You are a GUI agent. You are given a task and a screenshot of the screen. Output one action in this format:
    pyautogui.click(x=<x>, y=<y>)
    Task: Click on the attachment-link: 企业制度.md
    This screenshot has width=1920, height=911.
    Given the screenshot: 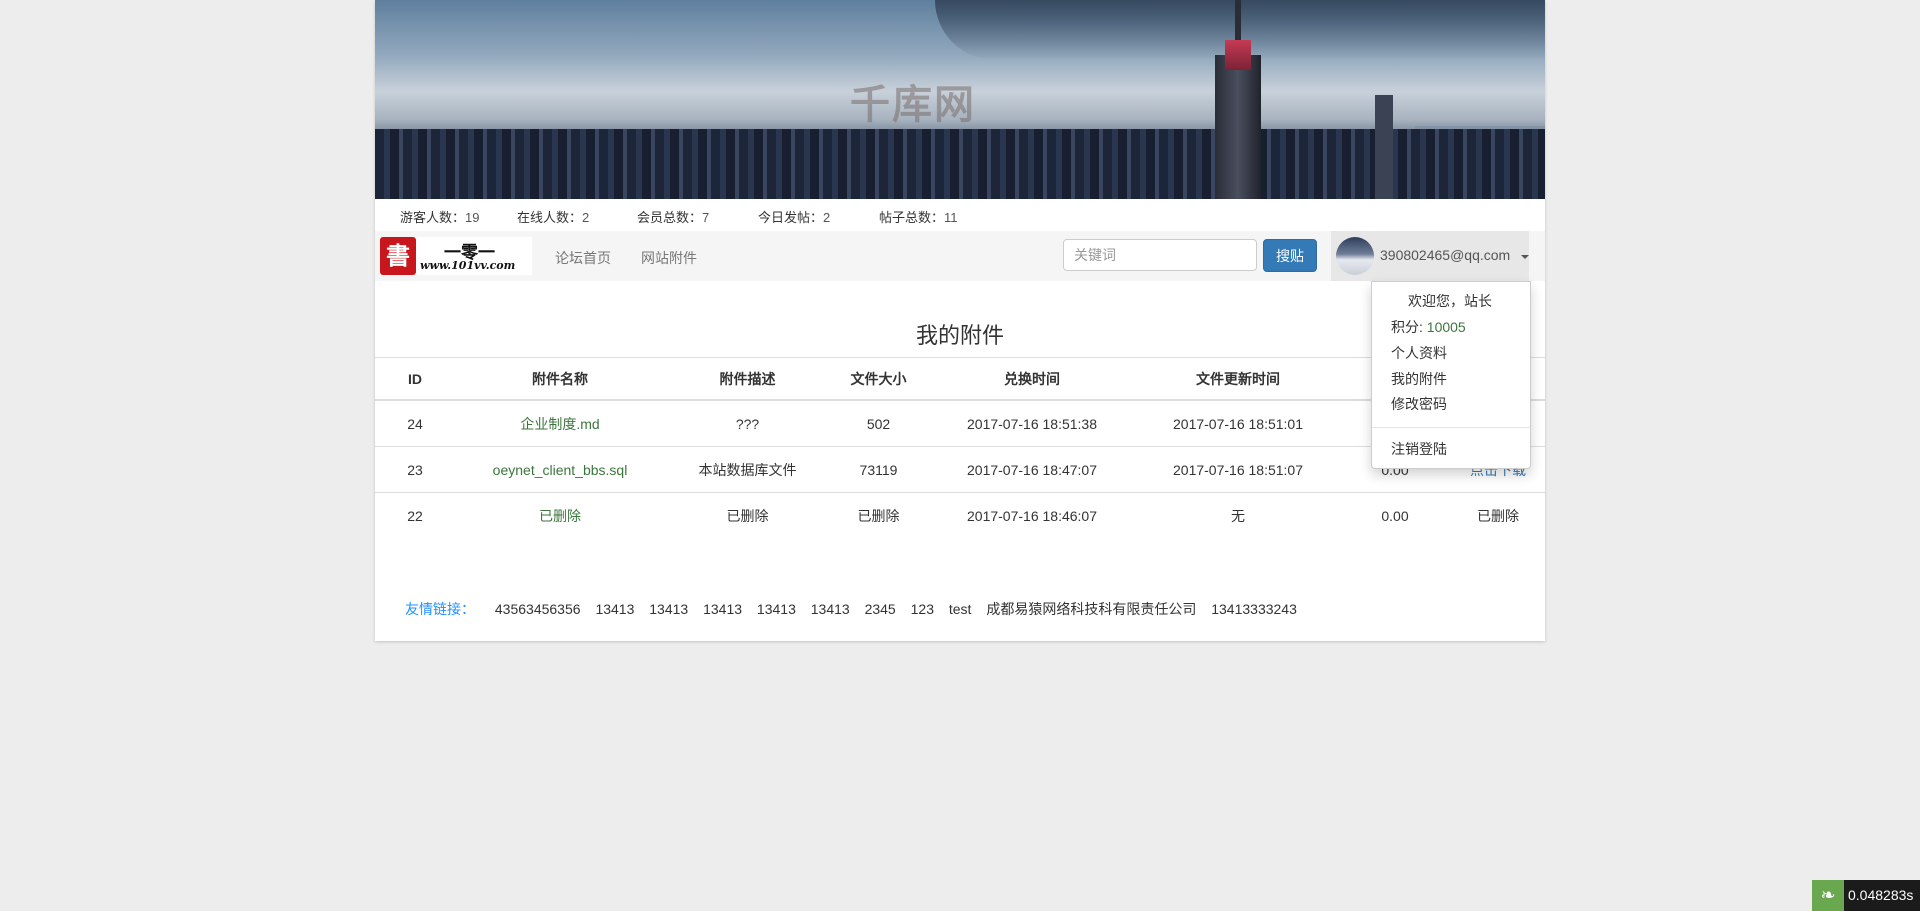 What is the action you would take?
    pyautogui.click(x=559, y=424)
    